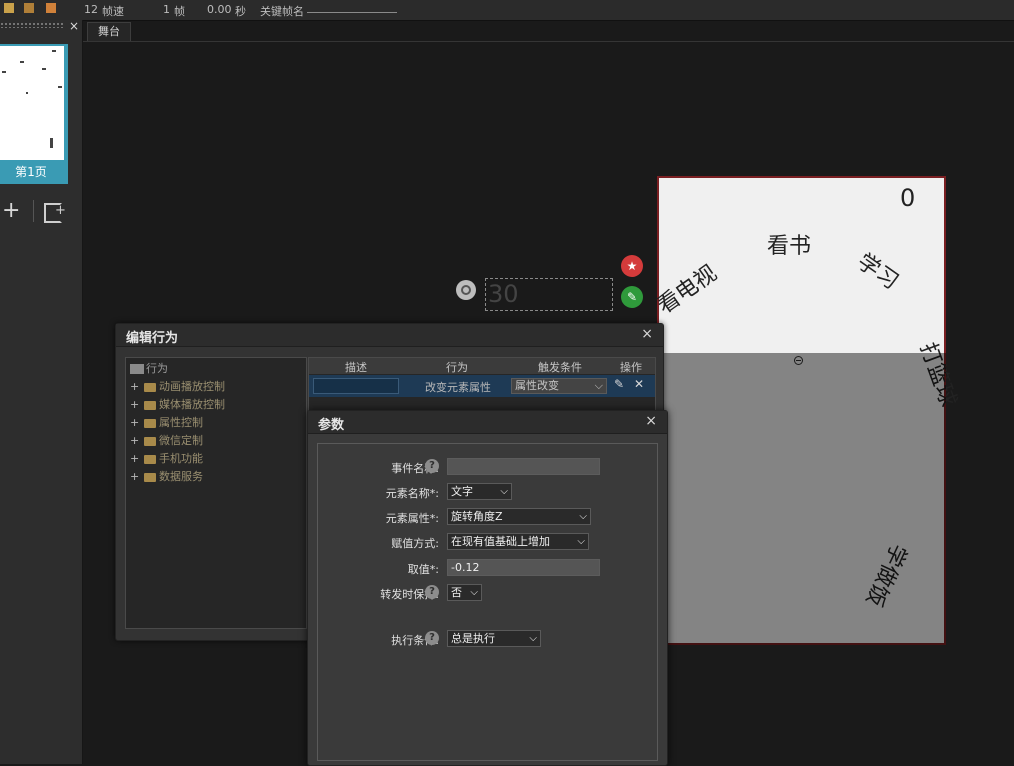 The width and height of the screenshot is (1014, 766). What do you see at coordinates (548, 41) in the screenshot?
I see `tab-divider` at bounding box center [548, 41].